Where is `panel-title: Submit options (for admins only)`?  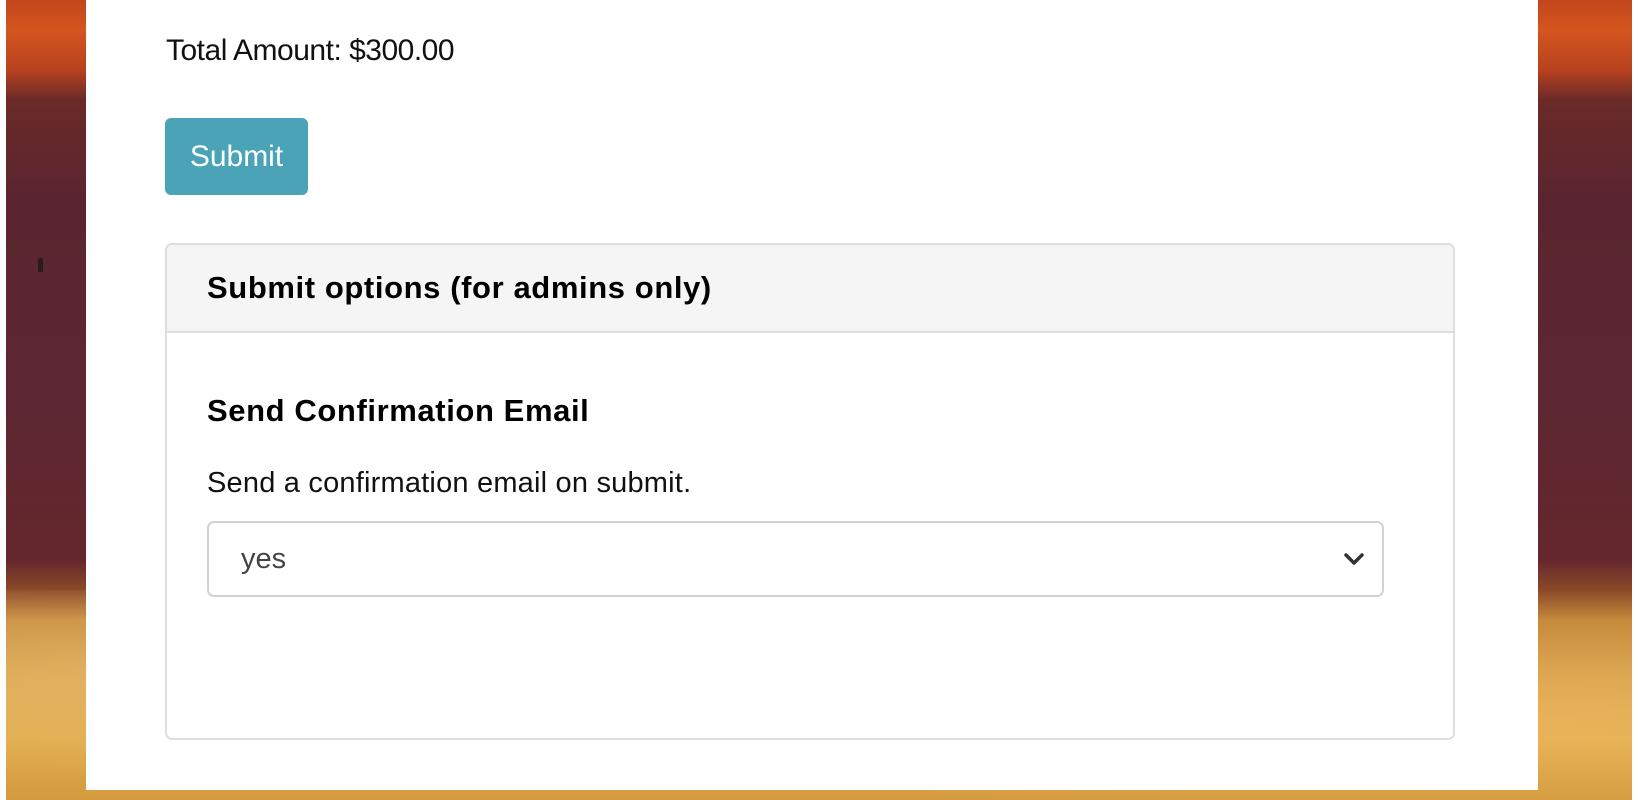 panel-title: Submit options (for admins only) is located at coordinates (459, 287).